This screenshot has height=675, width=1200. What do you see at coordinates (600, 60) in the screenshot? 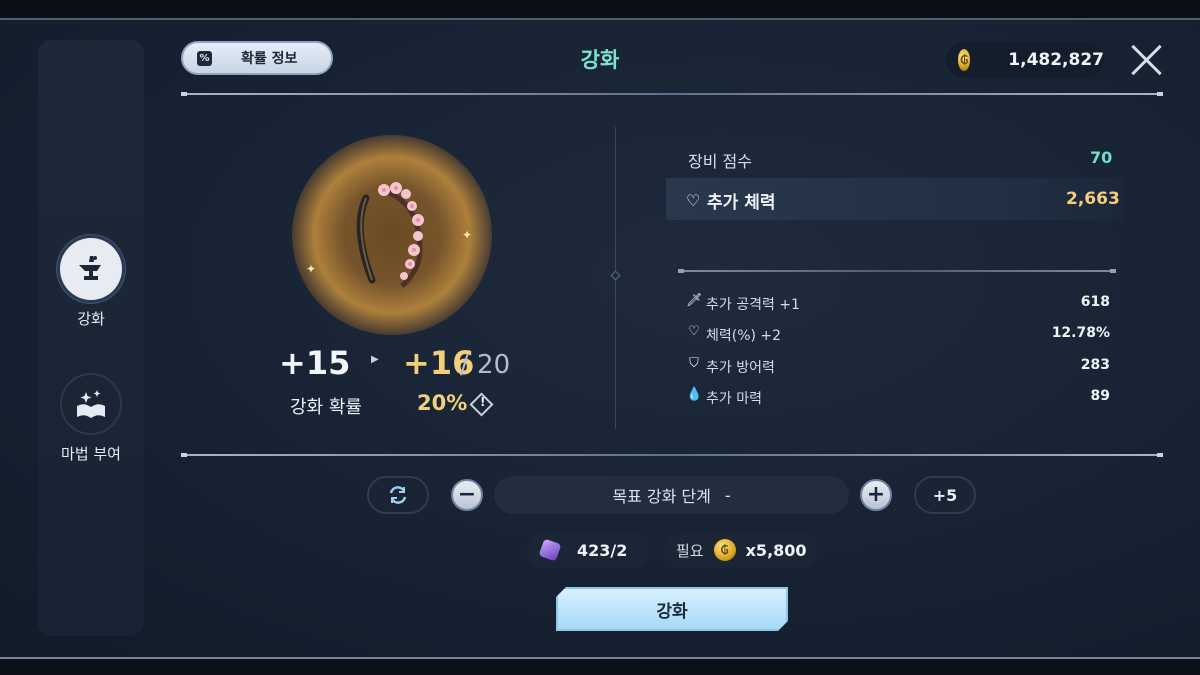
I see `page-title: 강화` at bounding box center [600, 60].